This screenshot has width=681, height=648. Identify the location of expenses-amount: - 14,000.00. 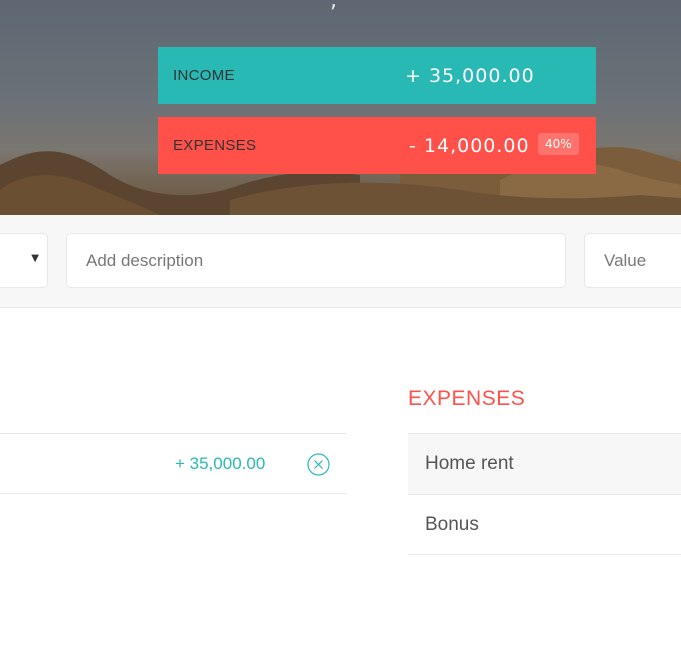
(469, 145).